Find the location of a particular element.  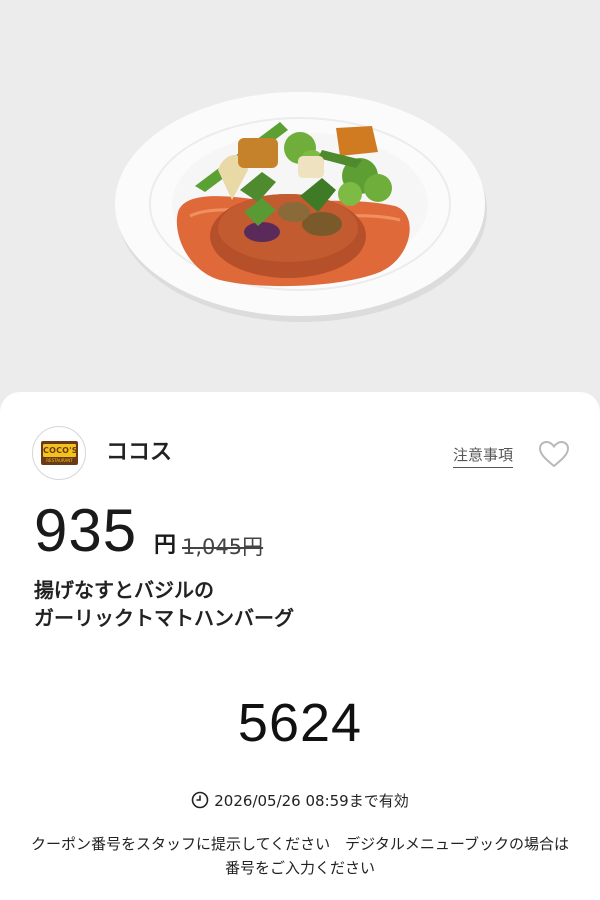

title-line-1: 揚げなすとバジルの is located at coordinates (124, 590).